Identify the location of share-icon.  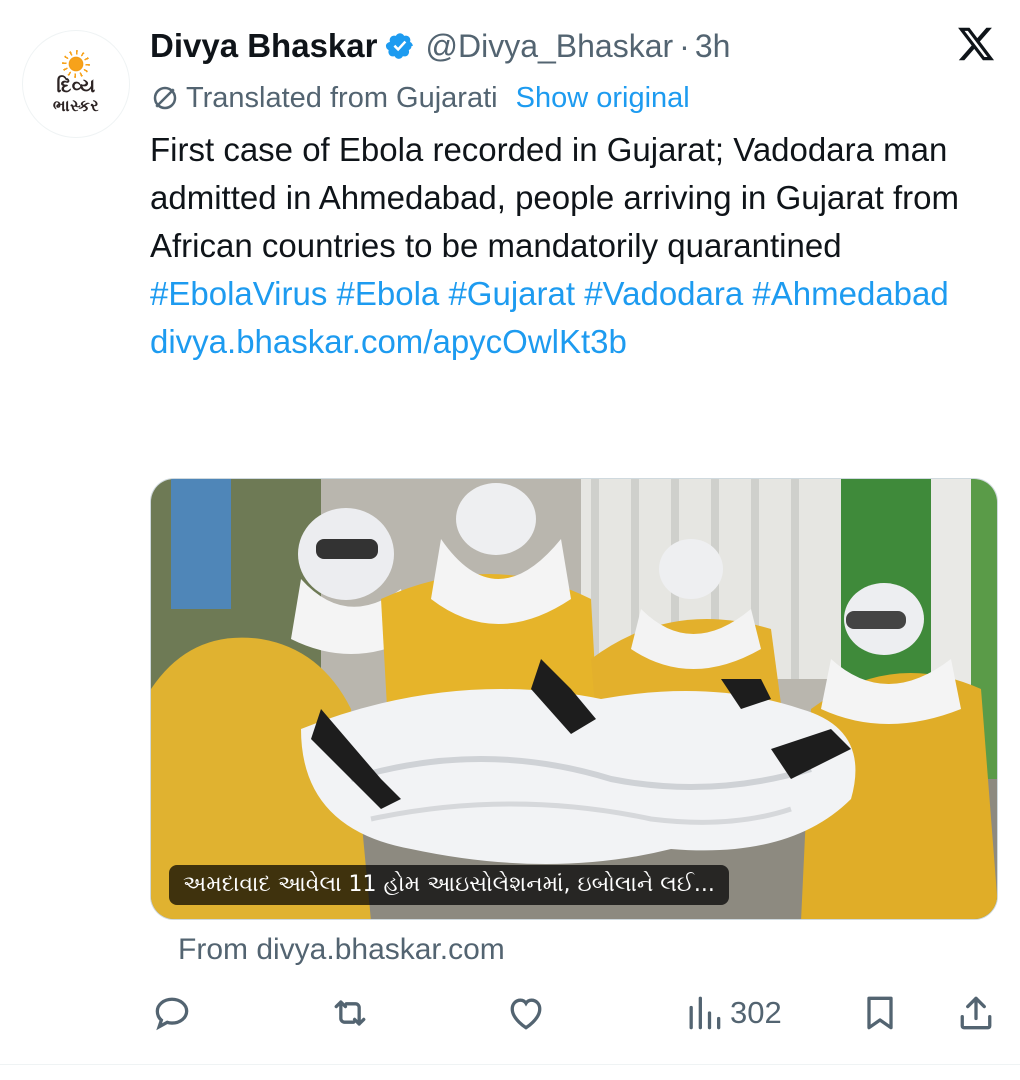
(976, 1013).